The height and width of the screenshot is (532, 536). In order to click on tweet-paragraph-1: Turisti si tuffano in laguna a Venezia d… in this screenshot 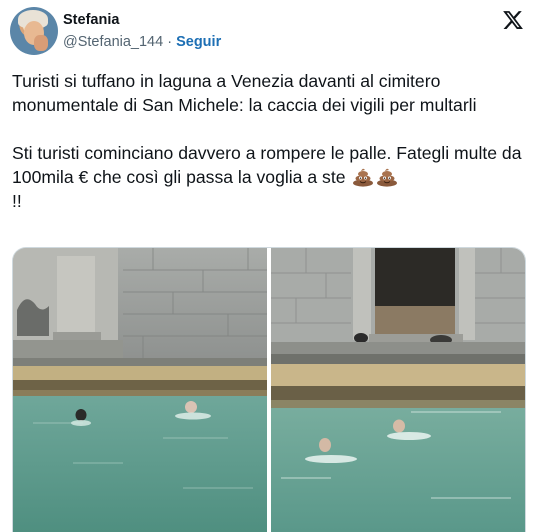, I will do `click(244, 93)`.